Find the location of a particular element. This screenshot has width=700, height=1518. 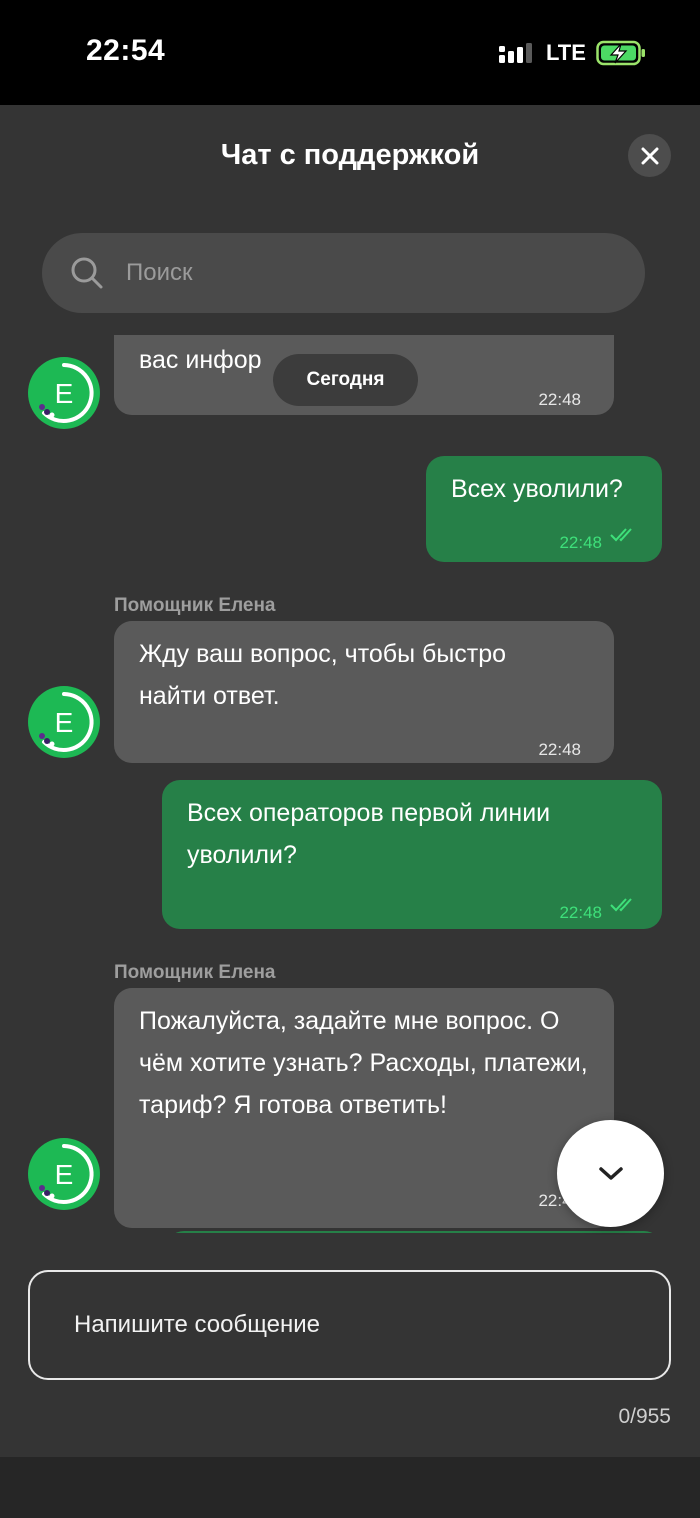

search-input is located at coordinates (366, 273).